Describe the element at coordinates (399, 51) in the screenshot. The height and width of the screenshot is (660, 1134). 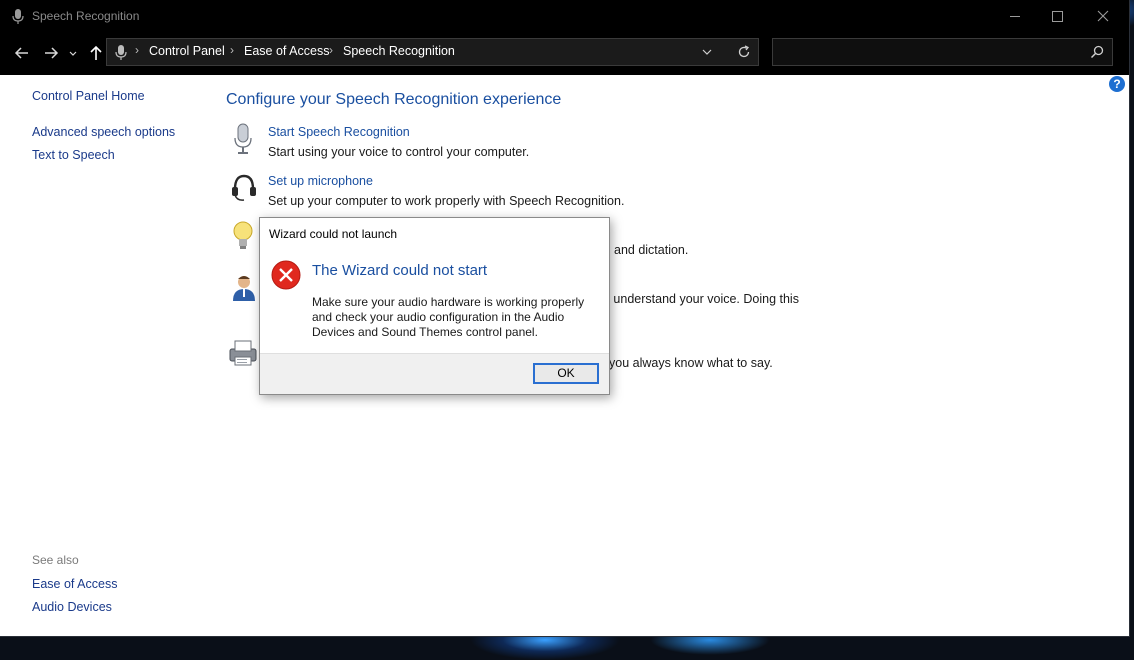
I see `breadcrumb-speech-recognition: Speech Recognition` at that location.